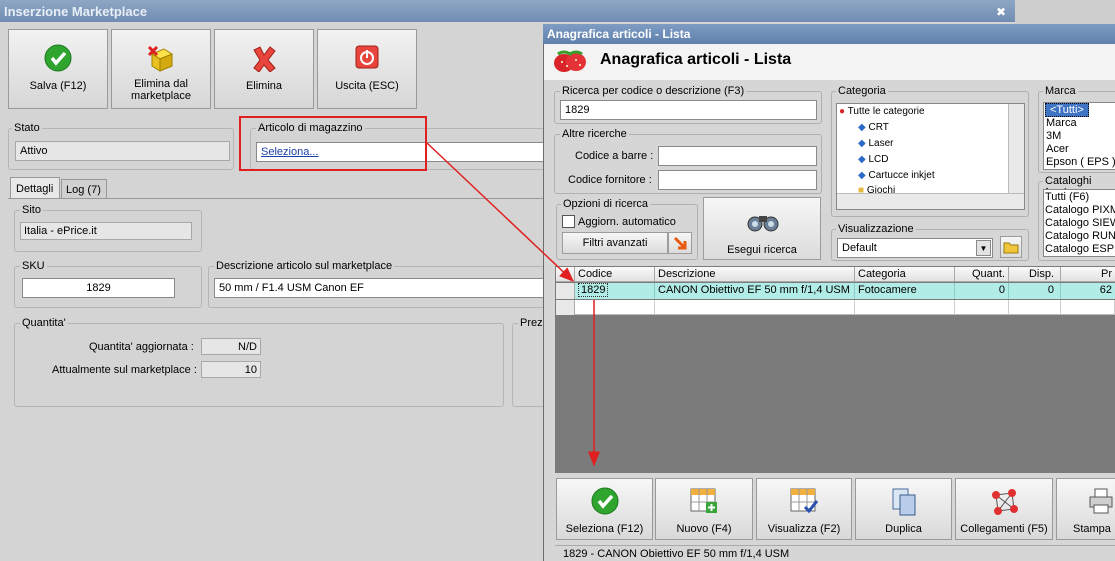  What do you see at coordinates (264, 59) in the screenshot?
I see `delete-x-icon` at bounding box center [264, 59].